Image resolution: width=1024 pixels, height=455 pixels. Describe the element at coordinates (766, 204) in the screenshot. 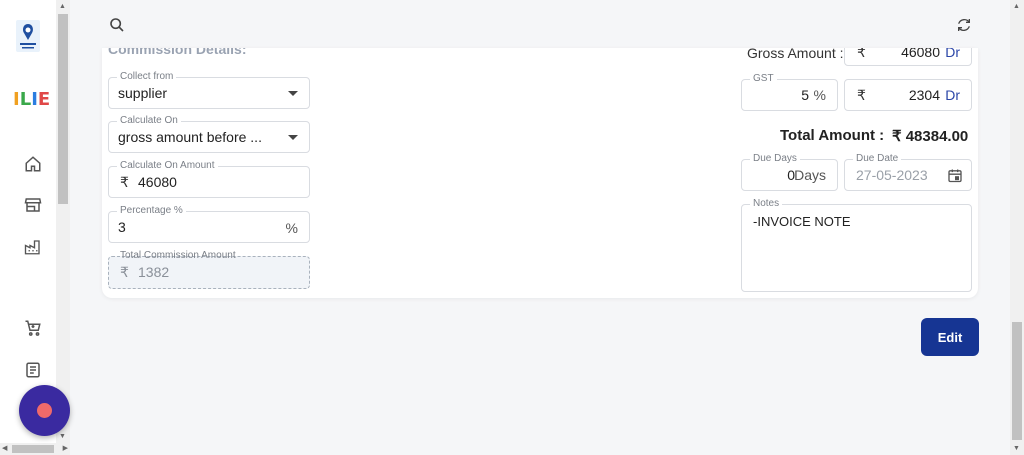

I see `notes-label: Notes` at that location.